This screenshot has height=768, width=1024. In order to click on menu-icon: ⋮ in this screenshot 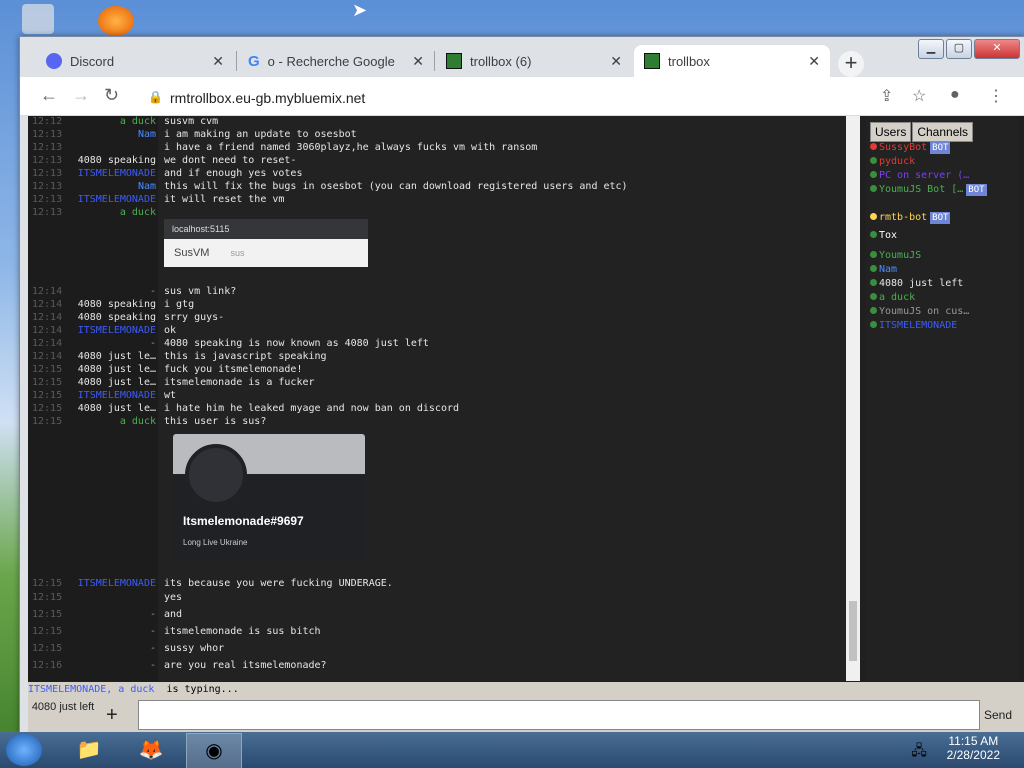, I will do `click(996, 96)`.